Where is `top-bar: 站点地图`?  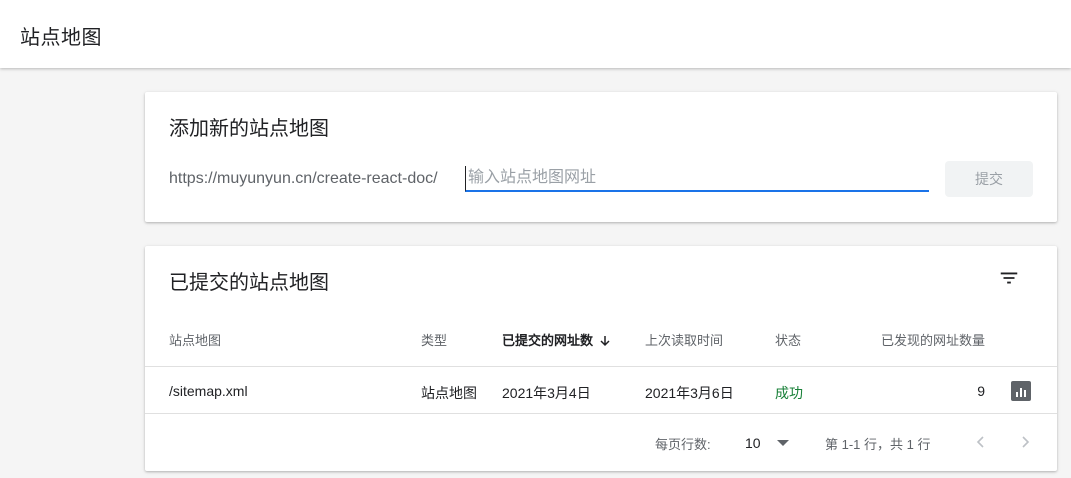 top-bar: 站点地图 is located at coordinates (535, 34).